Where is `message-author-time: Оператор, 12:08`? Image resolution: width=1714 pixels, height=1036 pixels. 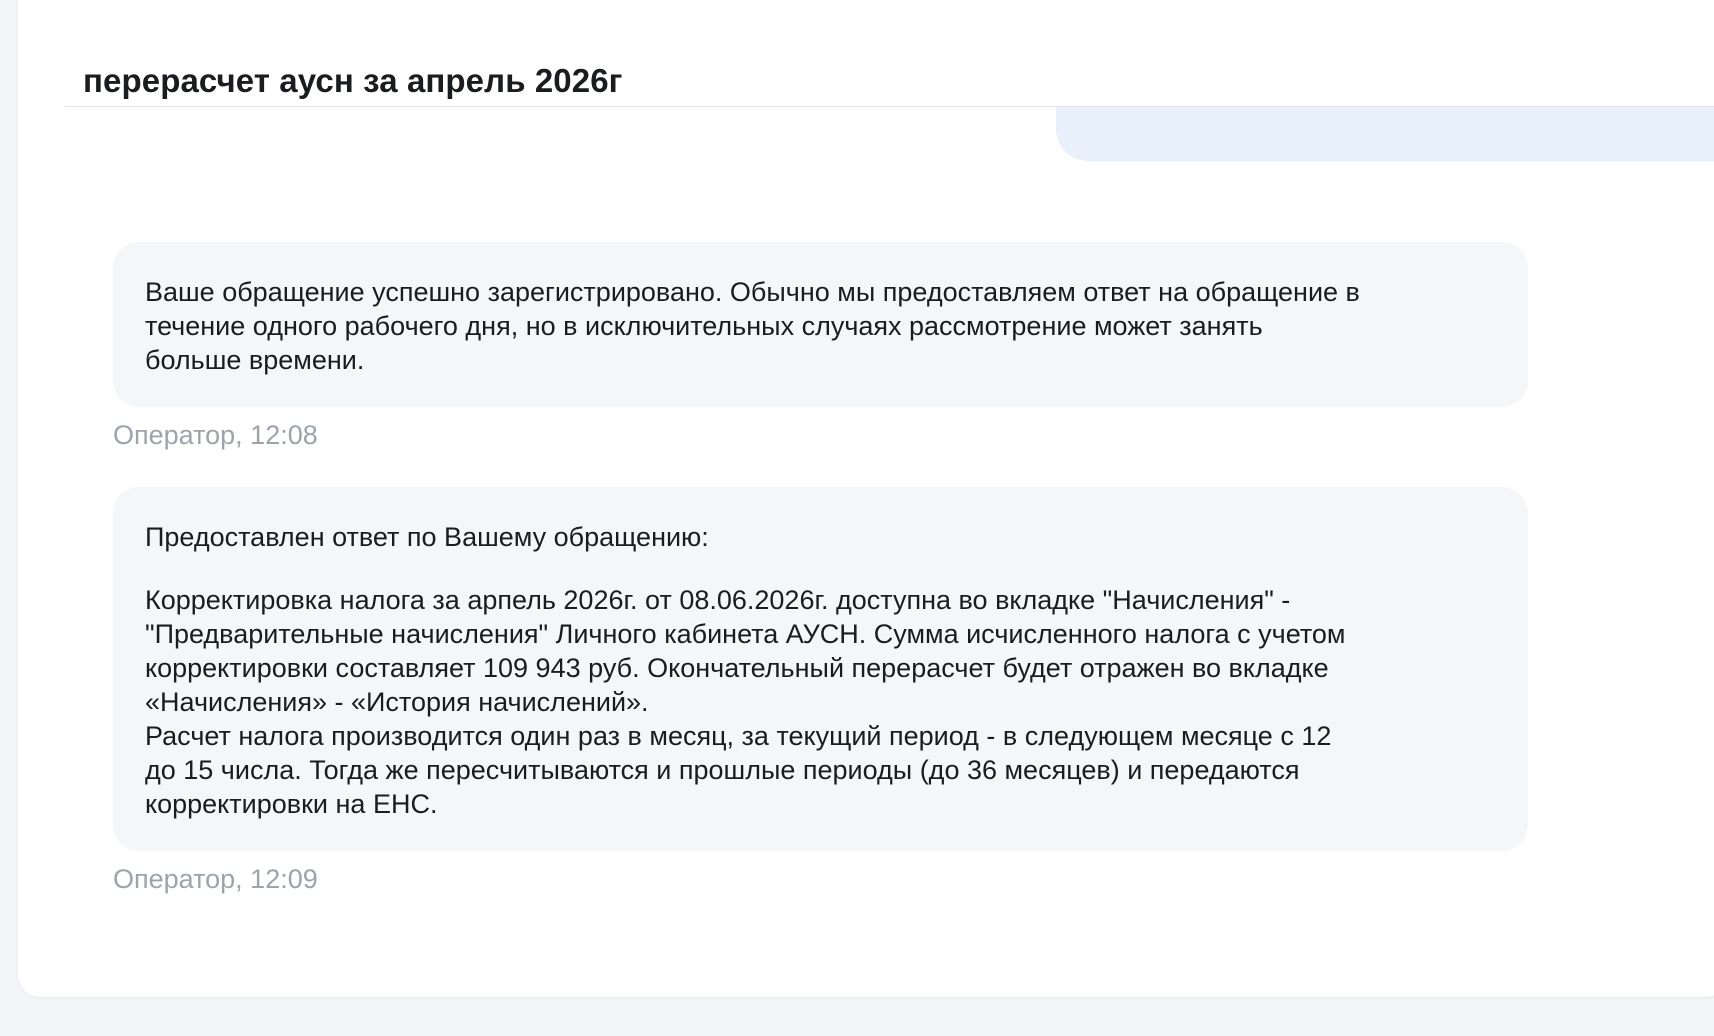
message-author-time: Оператор, 12:08 is located at coordinates (215, 435).